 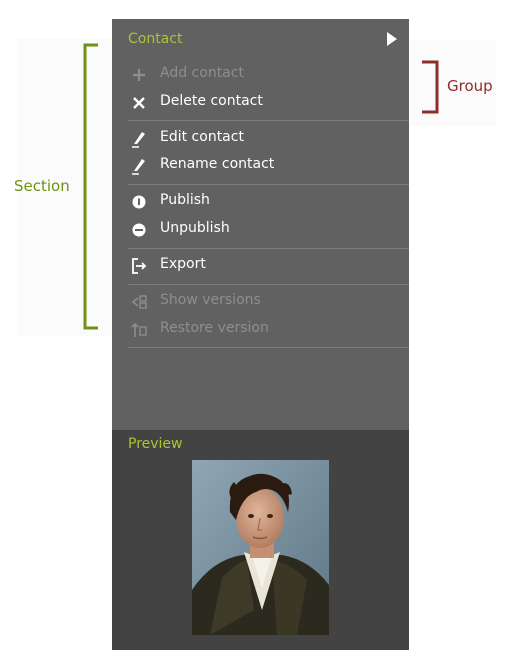 I want to click on menu-item-edit-contact: Edit contact, so click(x=260, y=139).